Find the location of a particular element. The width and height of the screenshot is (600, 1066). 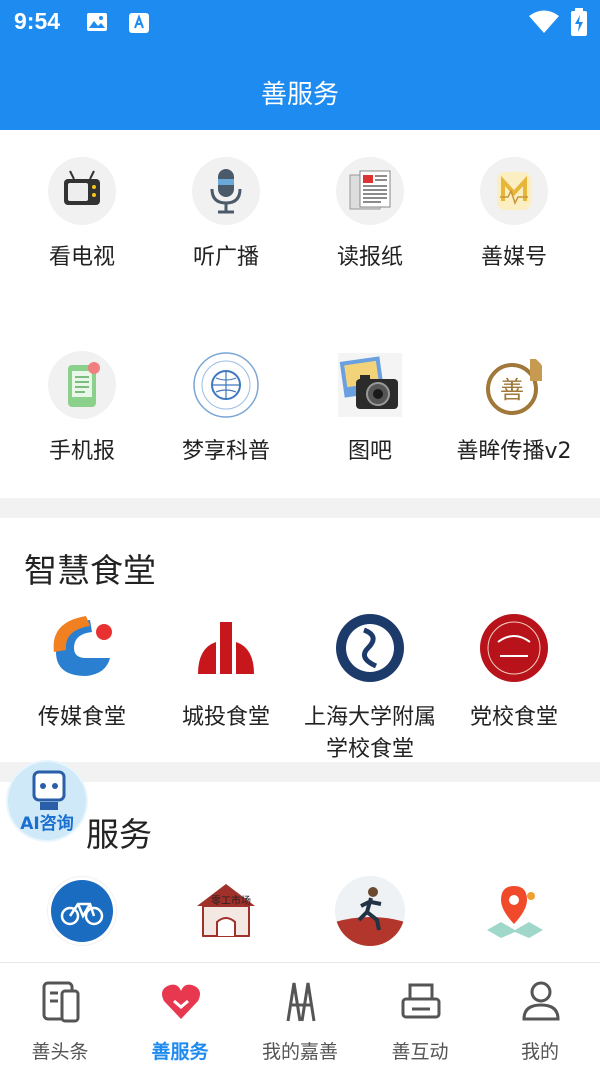

printer-icon is located at coordinates (421, 1001).